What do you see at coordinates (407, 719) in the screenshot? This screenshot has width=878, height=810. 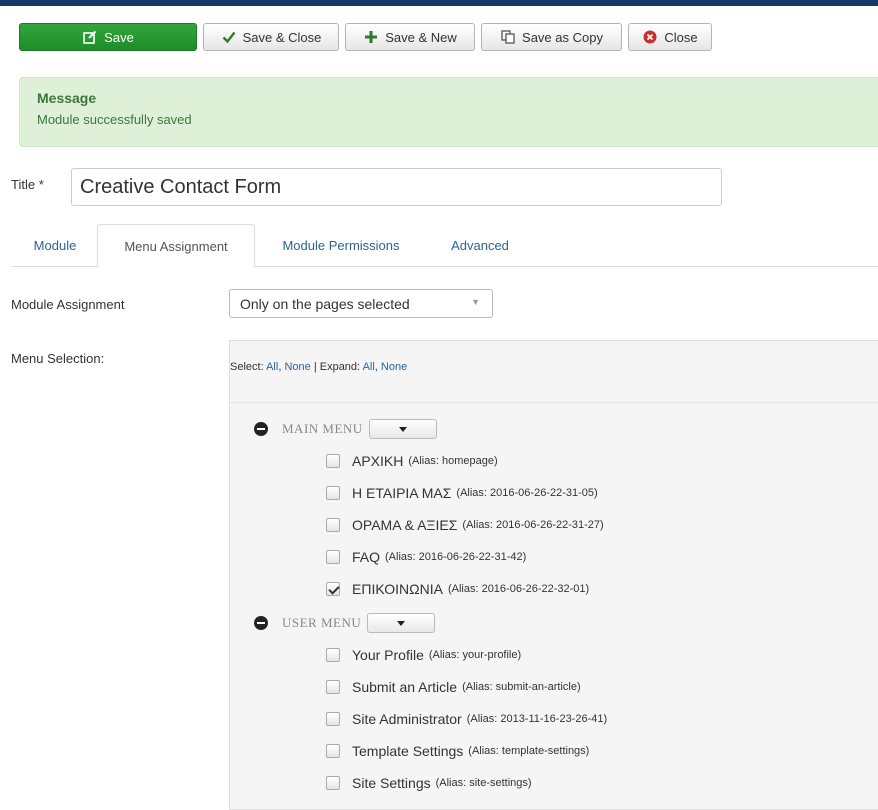 I see `menu-item-name: Site Administrator` at bounding box center [407, 719].